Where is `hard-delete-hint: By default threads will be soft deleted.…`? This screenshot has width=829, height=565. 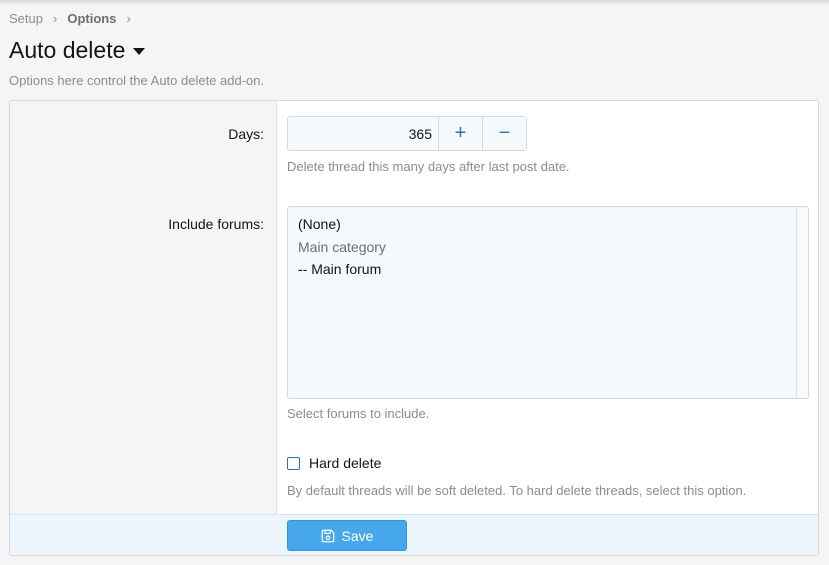
hard-delete-hint: By default threads will be soft deleted.… is located at coordinates (517, 490).